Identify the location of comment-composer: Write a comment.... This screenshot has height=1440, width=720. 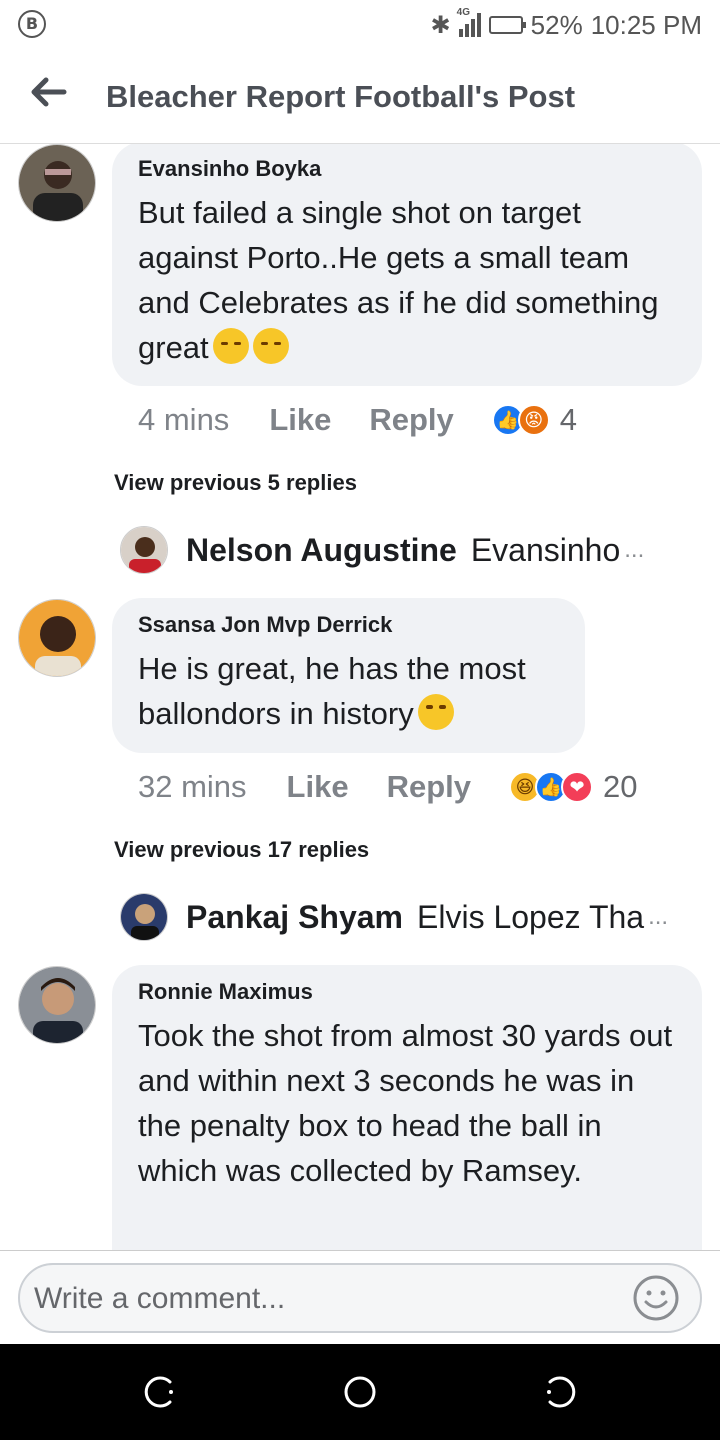
(360, 1297).